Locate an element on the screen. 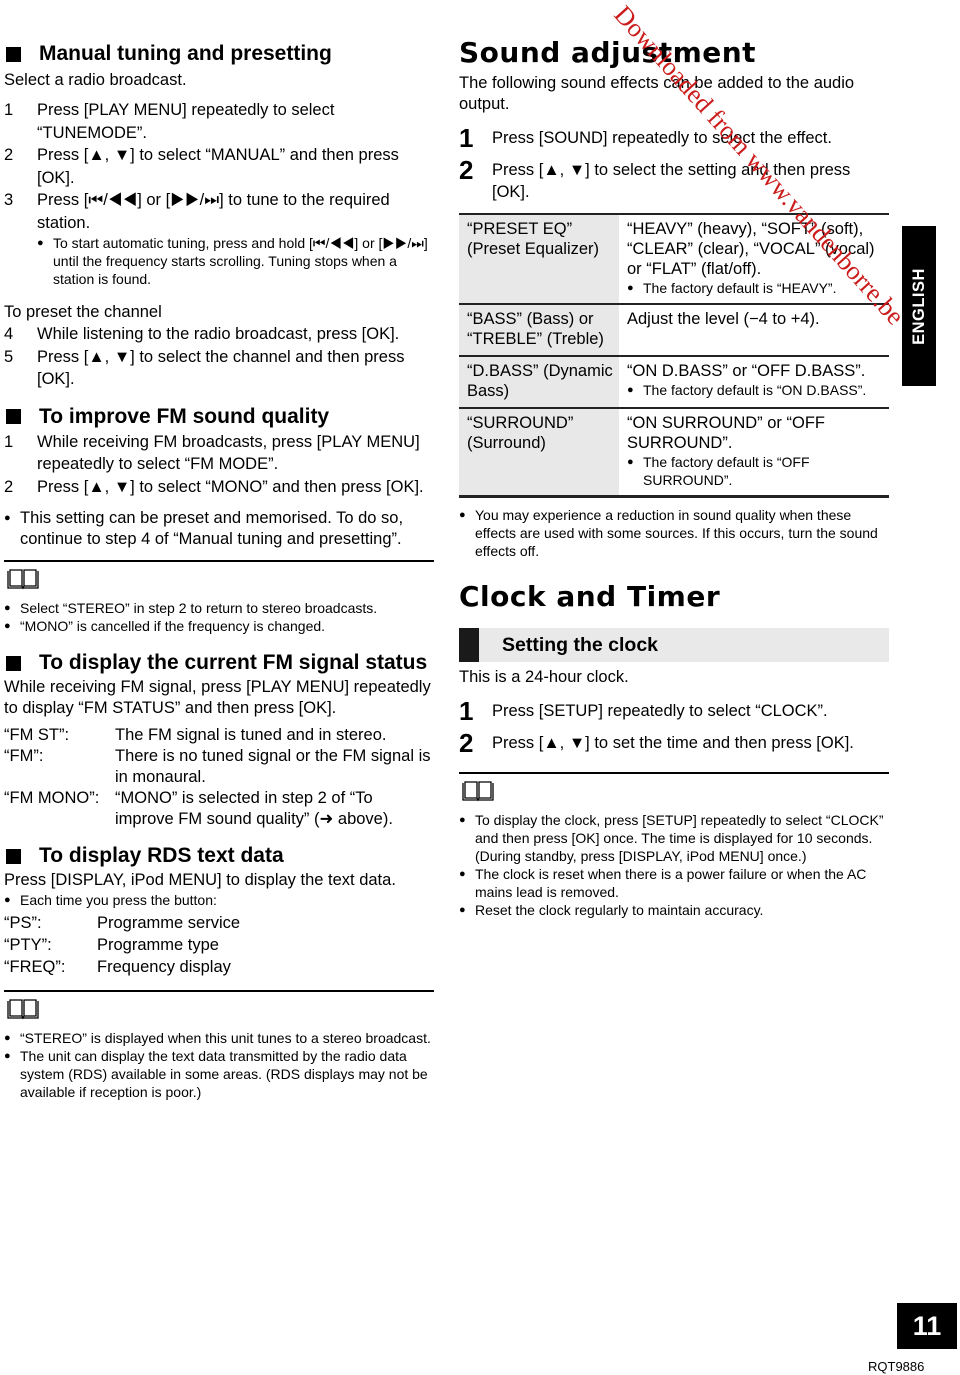 This screenshot has width=960, height=1375. subheading: To preset the channel is located at coordinates (83, 312).